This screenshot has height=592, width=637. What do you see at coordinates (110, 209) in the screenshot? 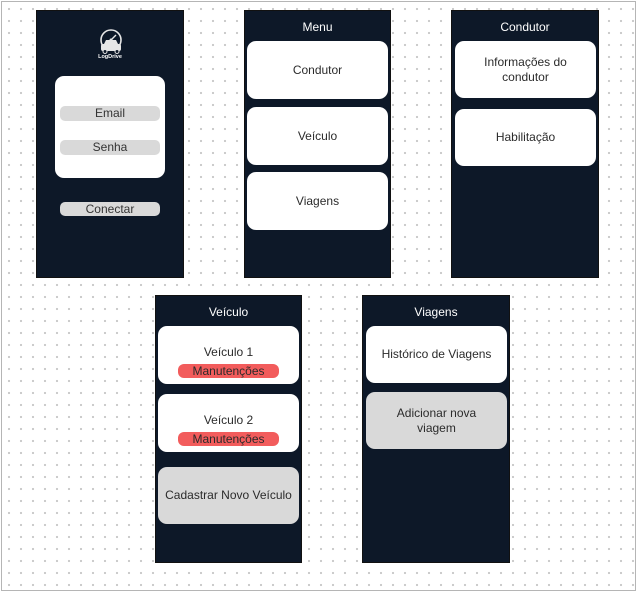
I see `connect-button: Conectar` at bounding box center [110, 209].